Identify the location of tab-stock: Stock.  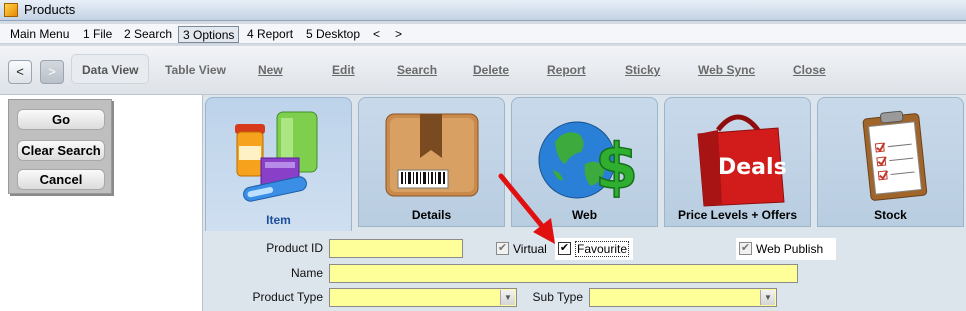
(890, 162).